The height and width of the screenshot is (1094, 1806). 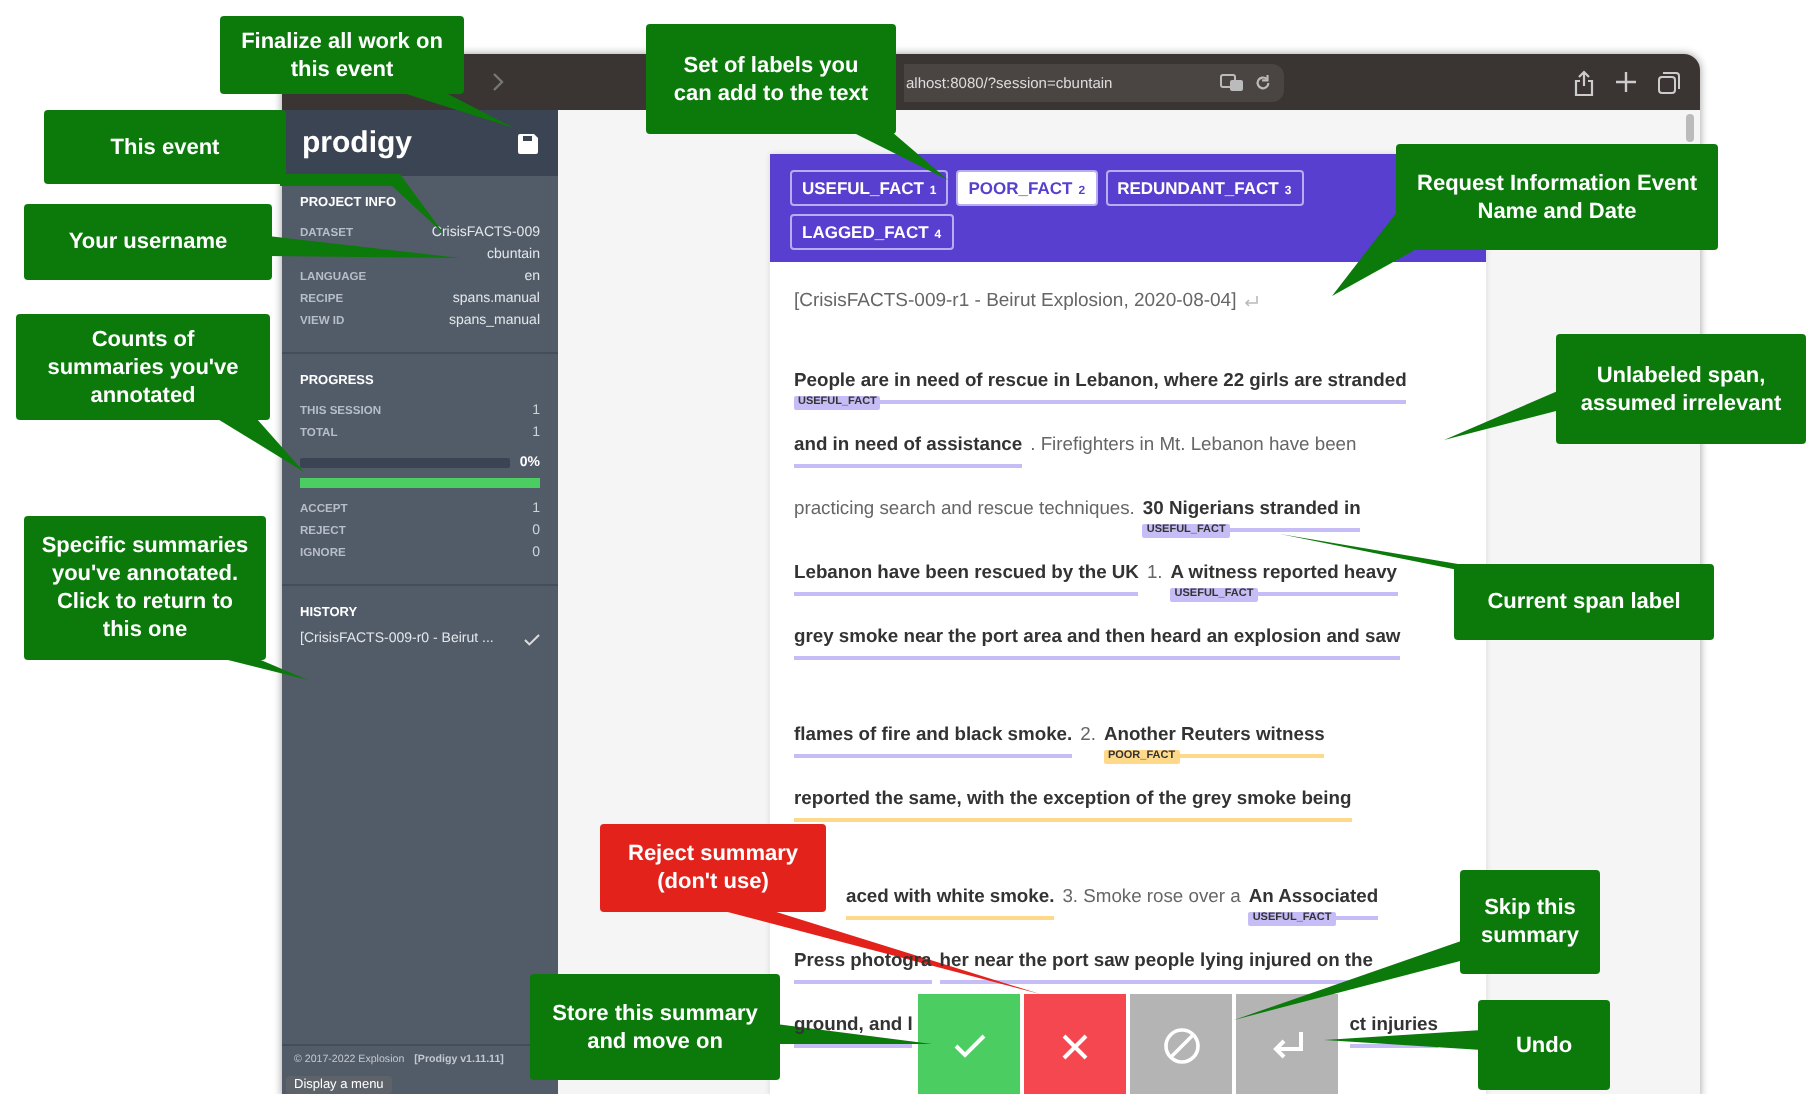 I want to click on labeled-span: People are in need of rescue in Lebanon, where 22 girls are stranded, so click(x=1100, y=379).